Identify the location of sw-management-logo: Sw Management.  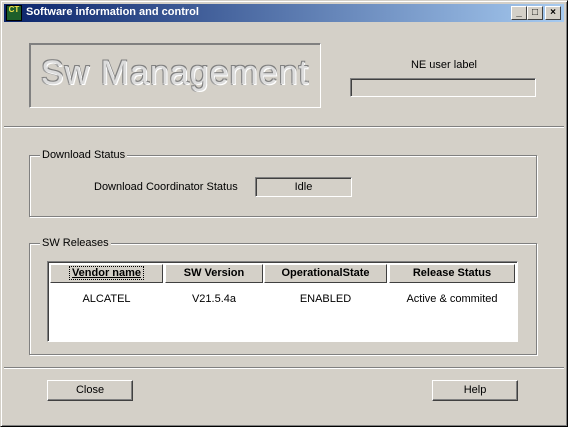
(175, 75).